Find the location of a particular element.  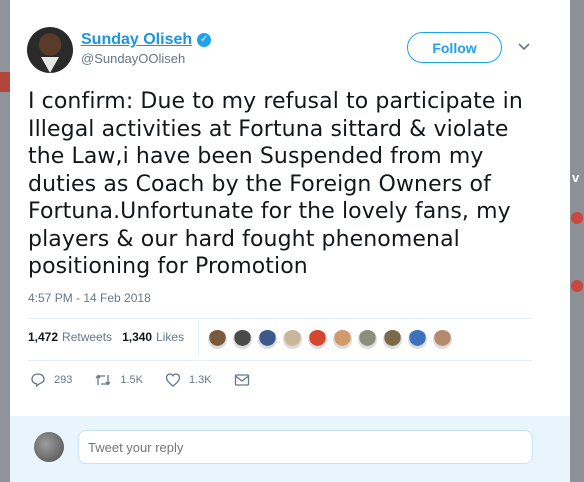

heart-icon is located at coordinates (173, 380).